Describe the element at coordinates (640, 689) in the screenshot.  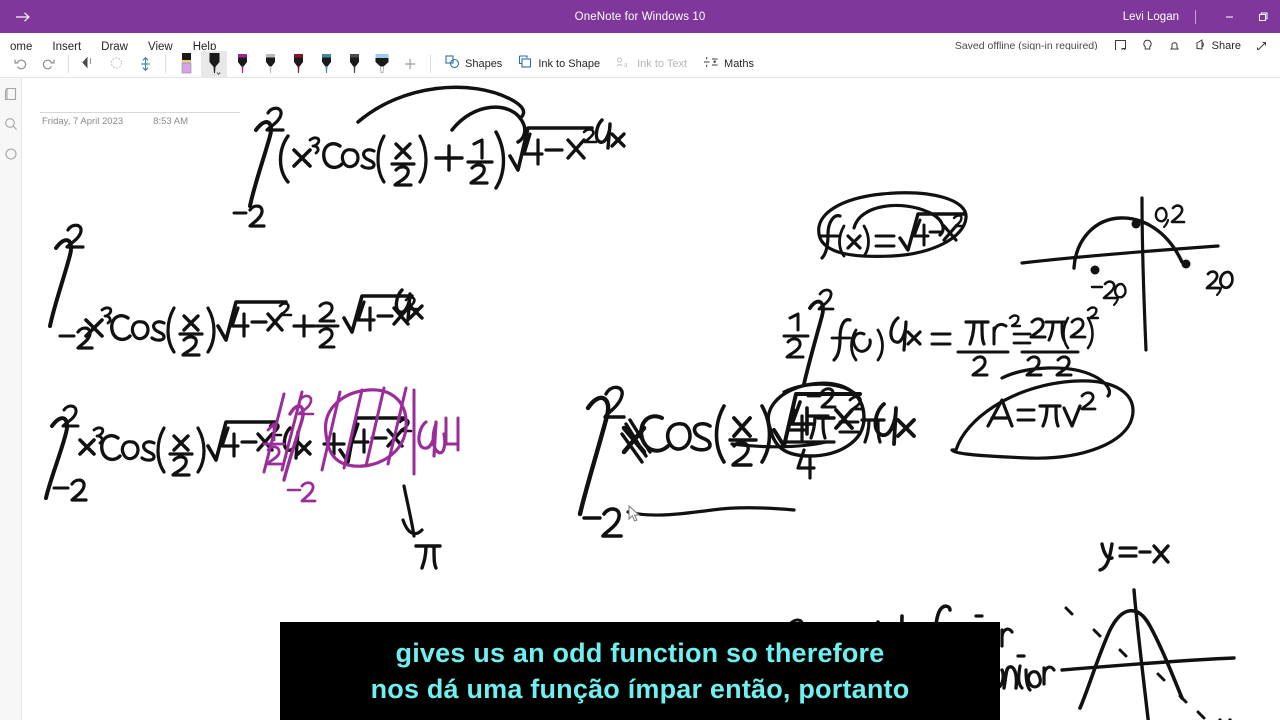
I see `subtitle-line-portuguese: nos dá uma função ímpar então, portanto` at that location.